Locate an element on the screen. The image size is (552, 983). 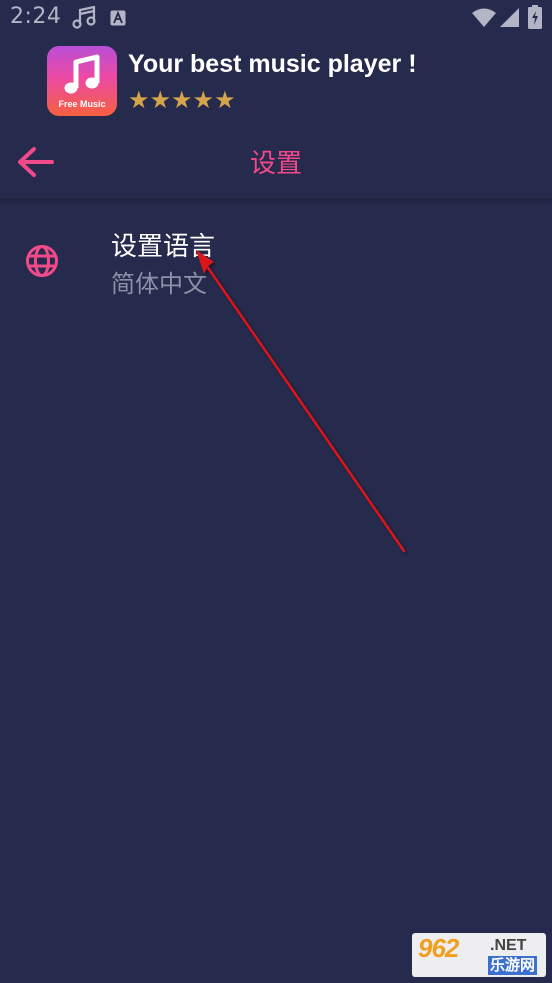
rating-stars: ★★★★★ is located at coordinates (182, 100).